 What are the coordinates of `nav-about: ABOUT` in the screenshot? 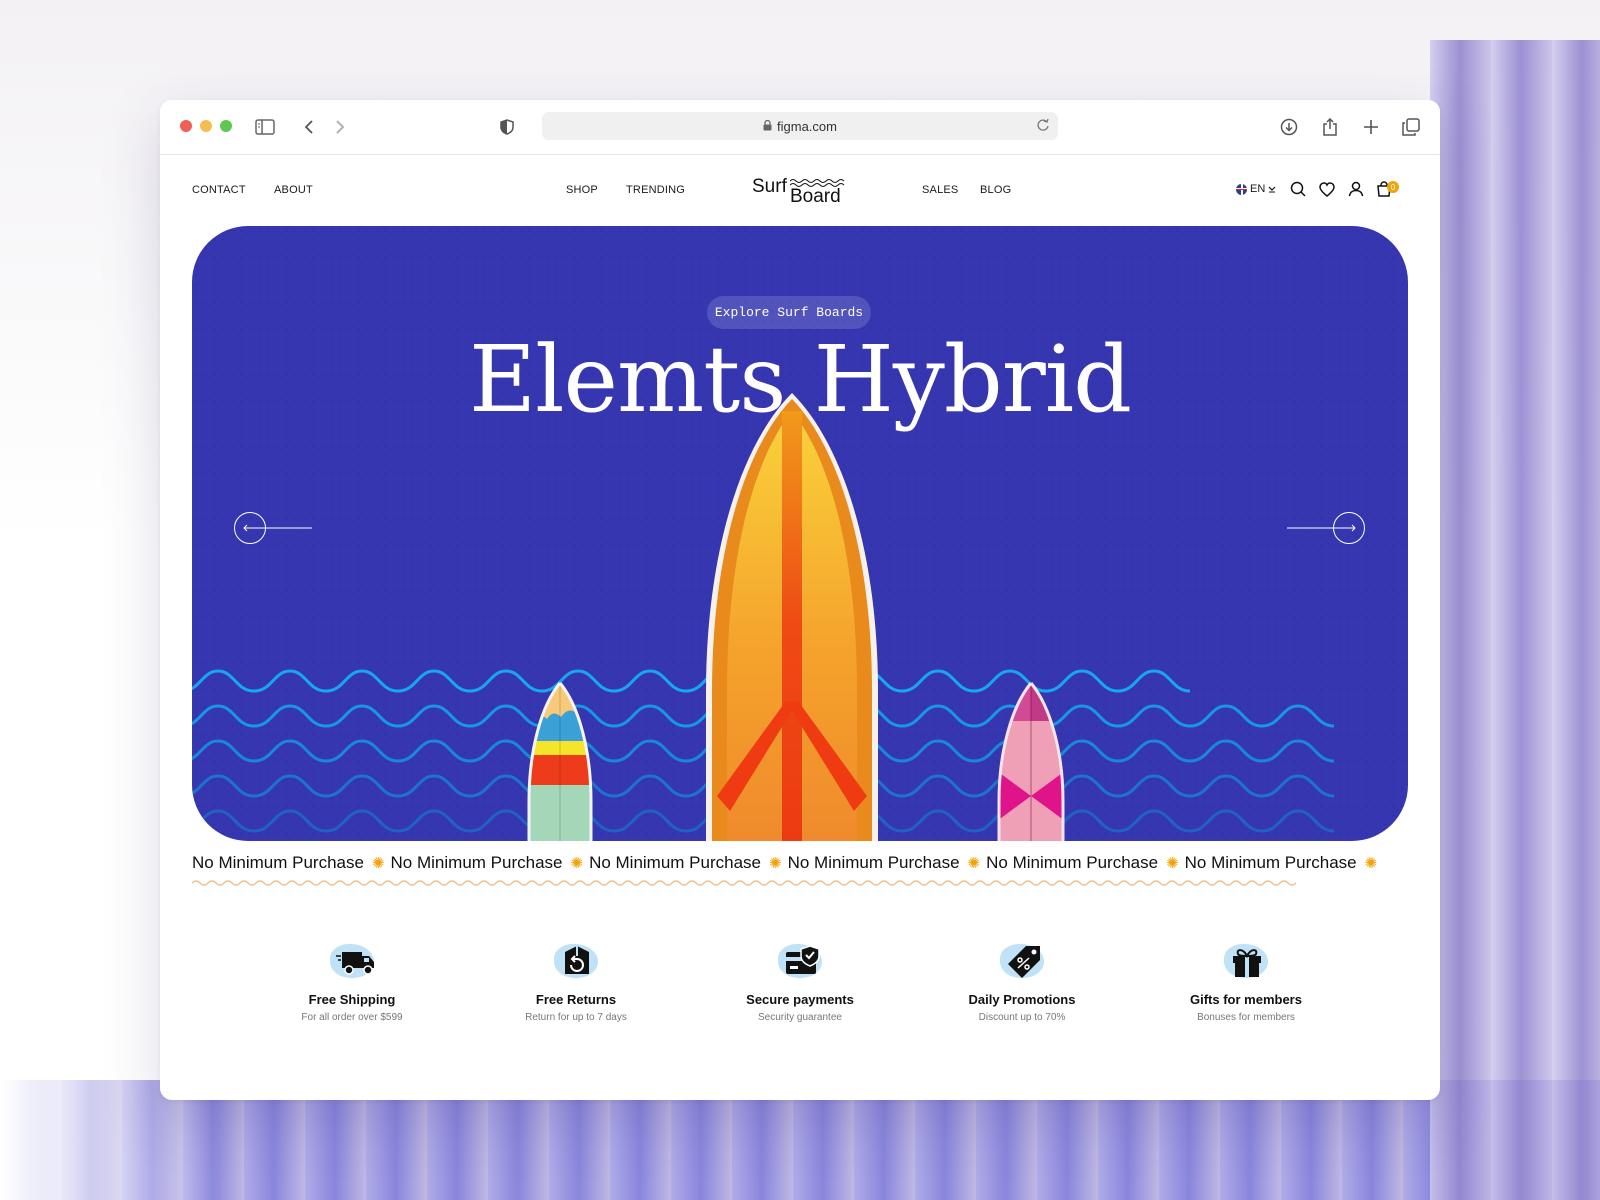 It's located at (293, 190).